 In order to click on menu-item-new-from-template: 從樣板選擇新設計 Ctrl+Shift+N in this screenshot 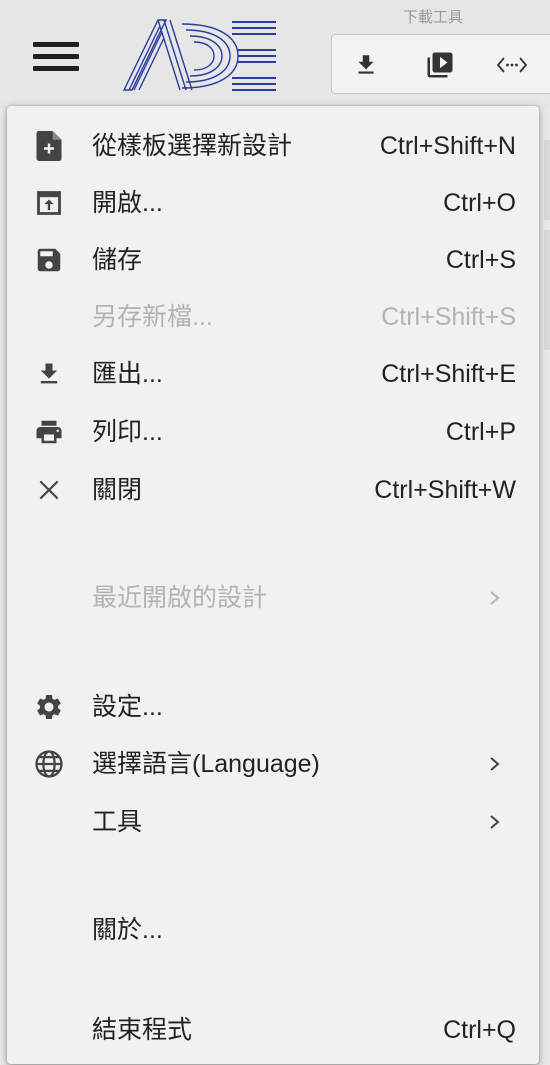, I will do `click(273, 144)`.